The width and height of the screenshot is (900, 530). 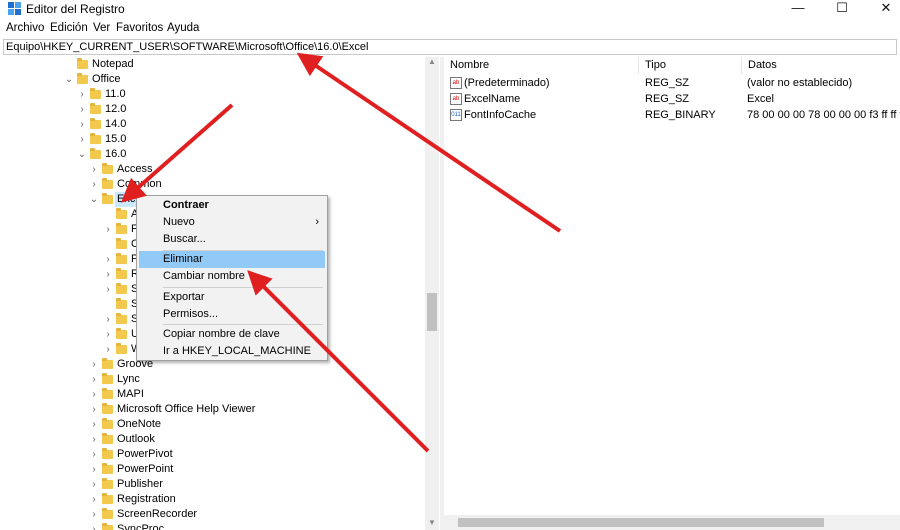 I want to click on column-header-data: Datos, so click(x=821, y=65).